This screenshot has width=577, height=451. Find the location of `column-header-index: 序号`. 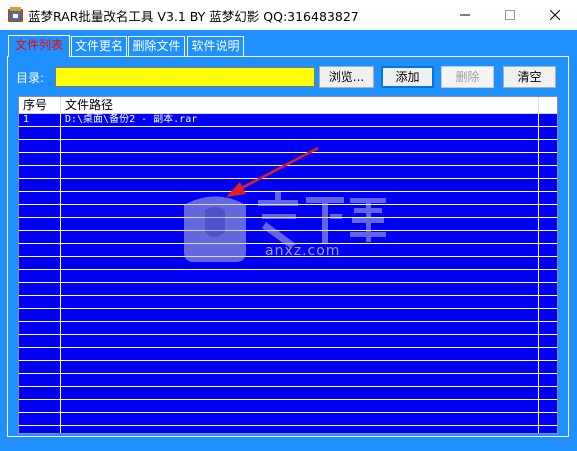

column-header-index: 序号 is located at coordinates (40, 105).